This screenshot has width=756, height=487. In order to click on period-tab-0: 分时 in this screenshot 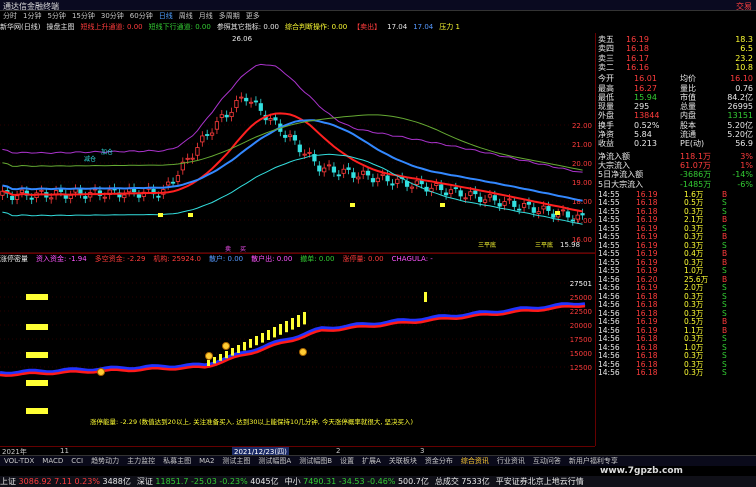, I will do `click(10, 16)`.